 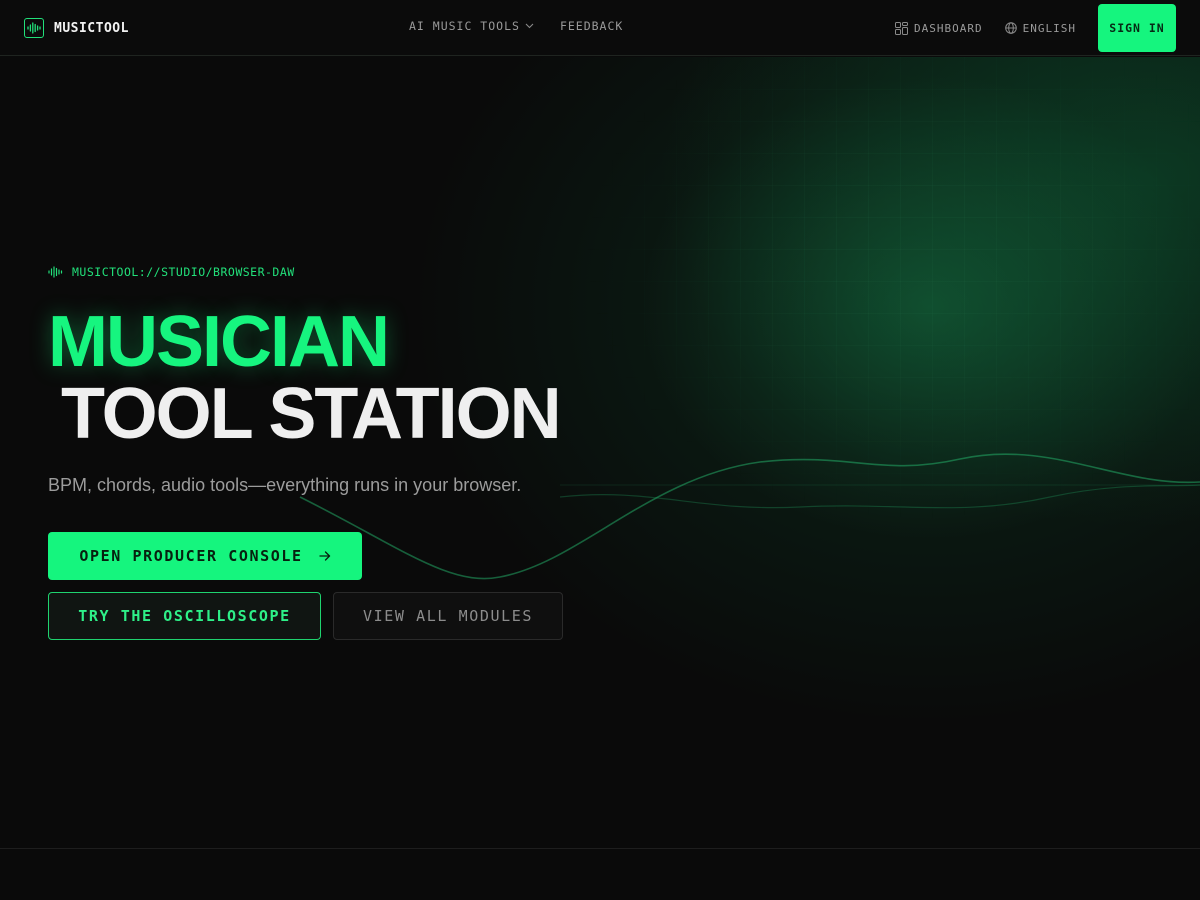 I want to click on globe-icon, so click(x=1010, y=28).